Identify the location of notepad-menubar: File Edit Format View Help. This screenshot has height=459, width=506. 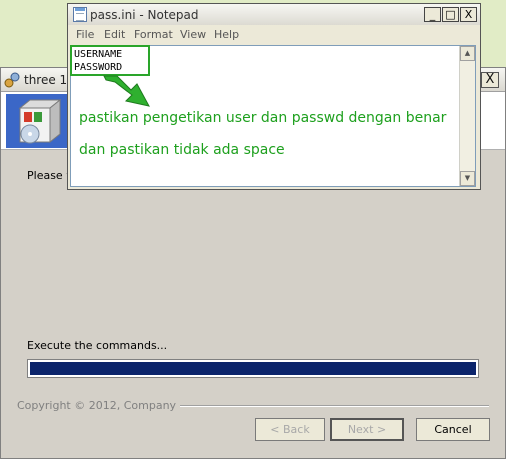
(274, 35).